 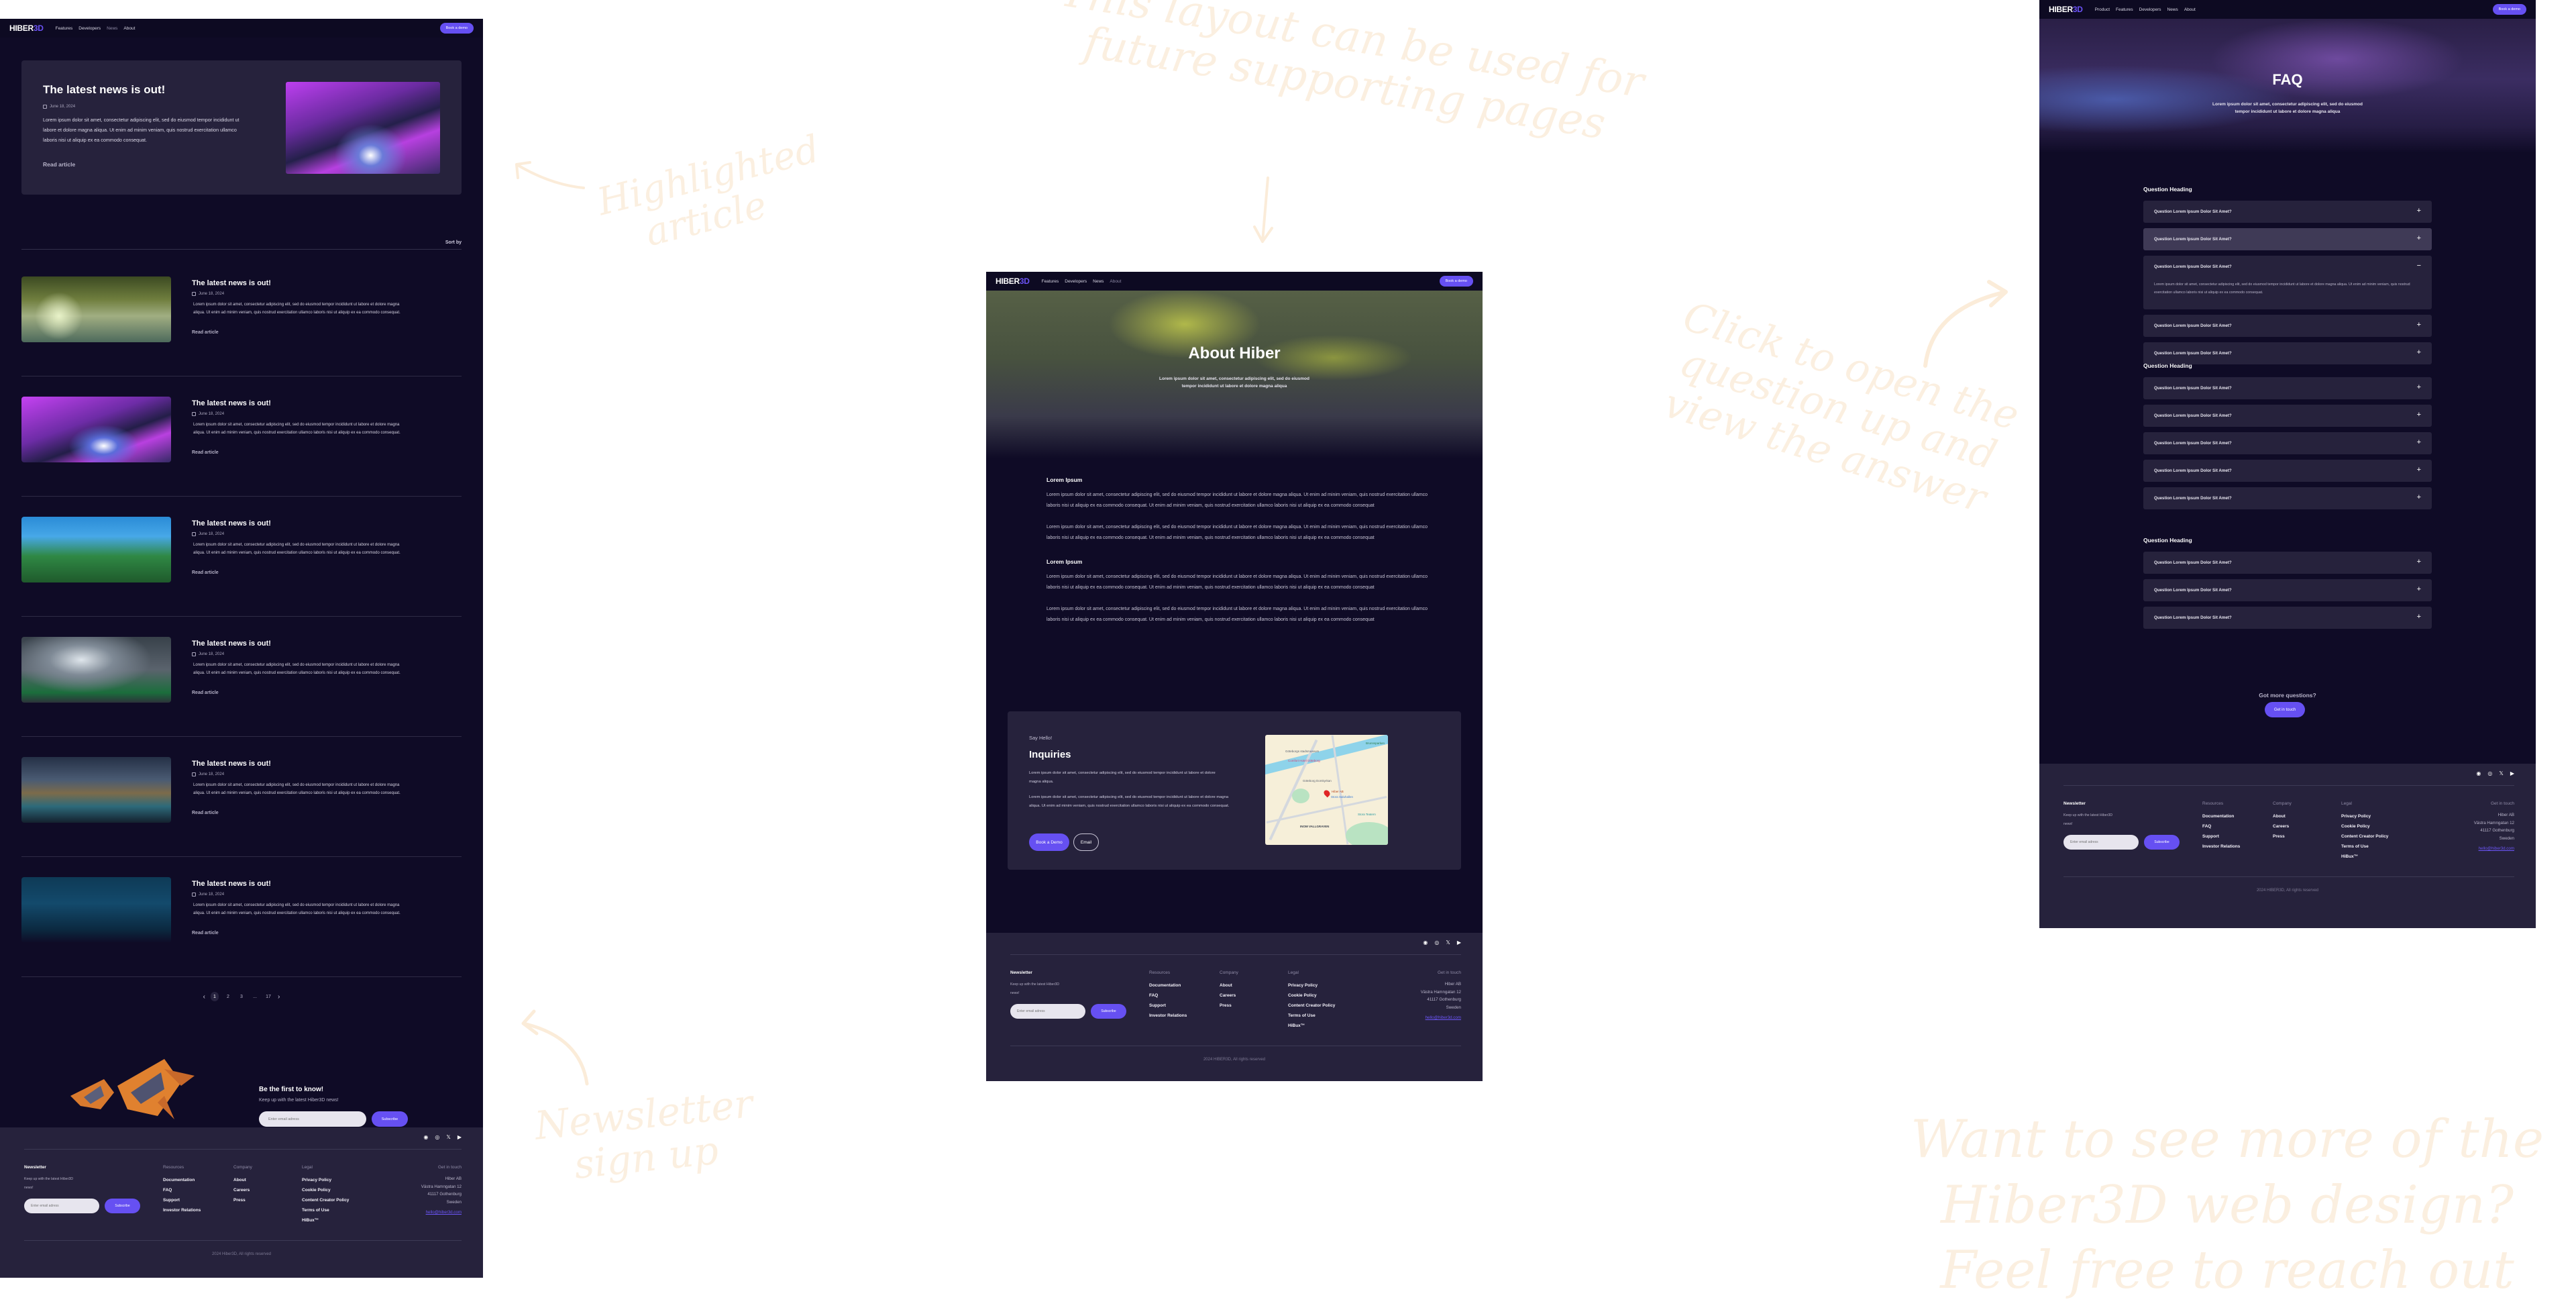 I want to click on map-pin-icon, so click(x=1327, y=793).